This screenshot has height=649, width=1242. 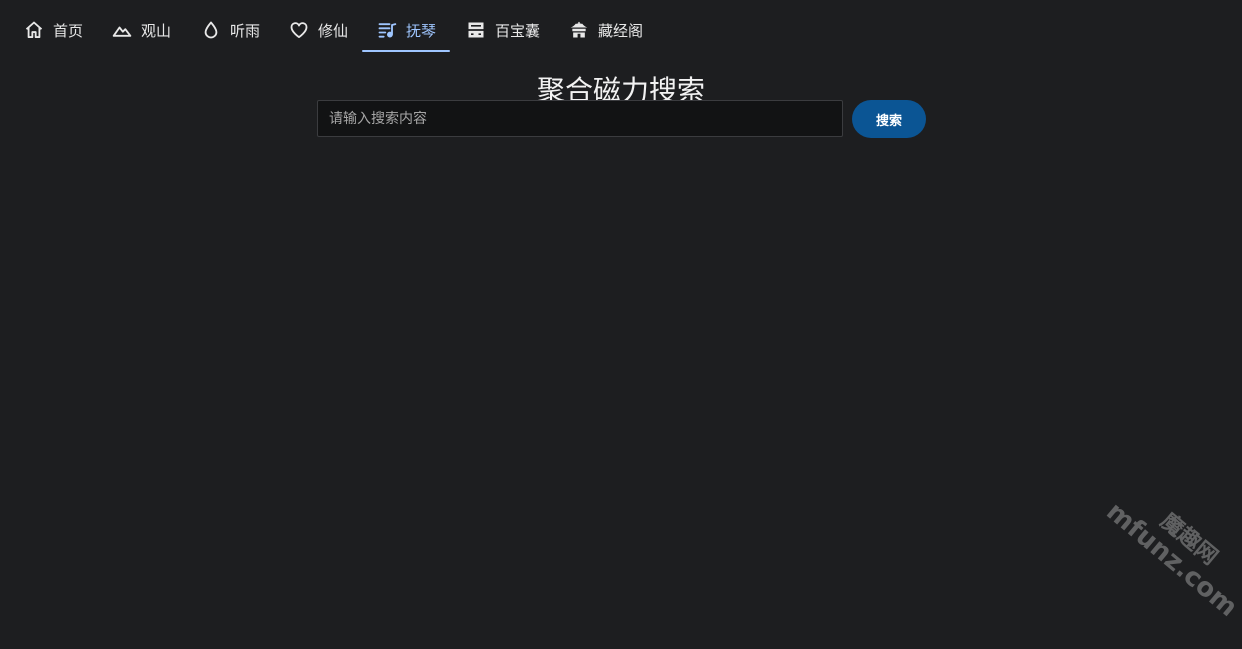 I want to click on nav-item-label: 修仙, so click(x=333, y=30).